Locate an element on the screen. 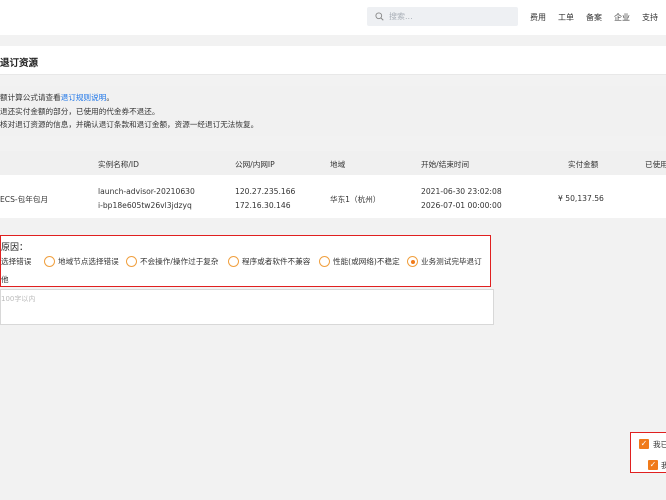 The image size is (666, 500). table-header: 实例名称/ID 公网/内网IP 地域 开始/结束时间 实付金额 已使用 is located at coordinates (333, 163).